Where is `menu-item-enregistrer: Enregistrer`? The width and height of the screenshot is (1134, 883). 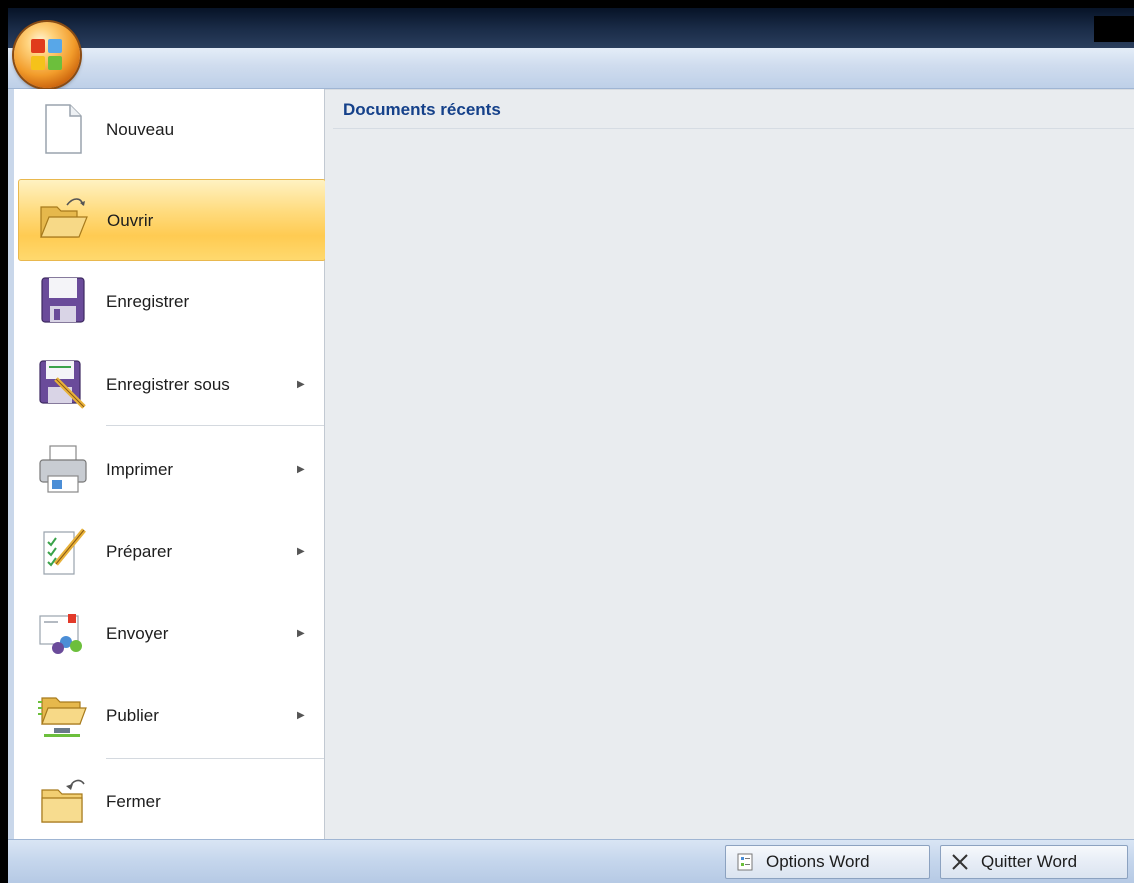
menu-item-enregistrer: Enregistrer is located at coordinates (169, 302).